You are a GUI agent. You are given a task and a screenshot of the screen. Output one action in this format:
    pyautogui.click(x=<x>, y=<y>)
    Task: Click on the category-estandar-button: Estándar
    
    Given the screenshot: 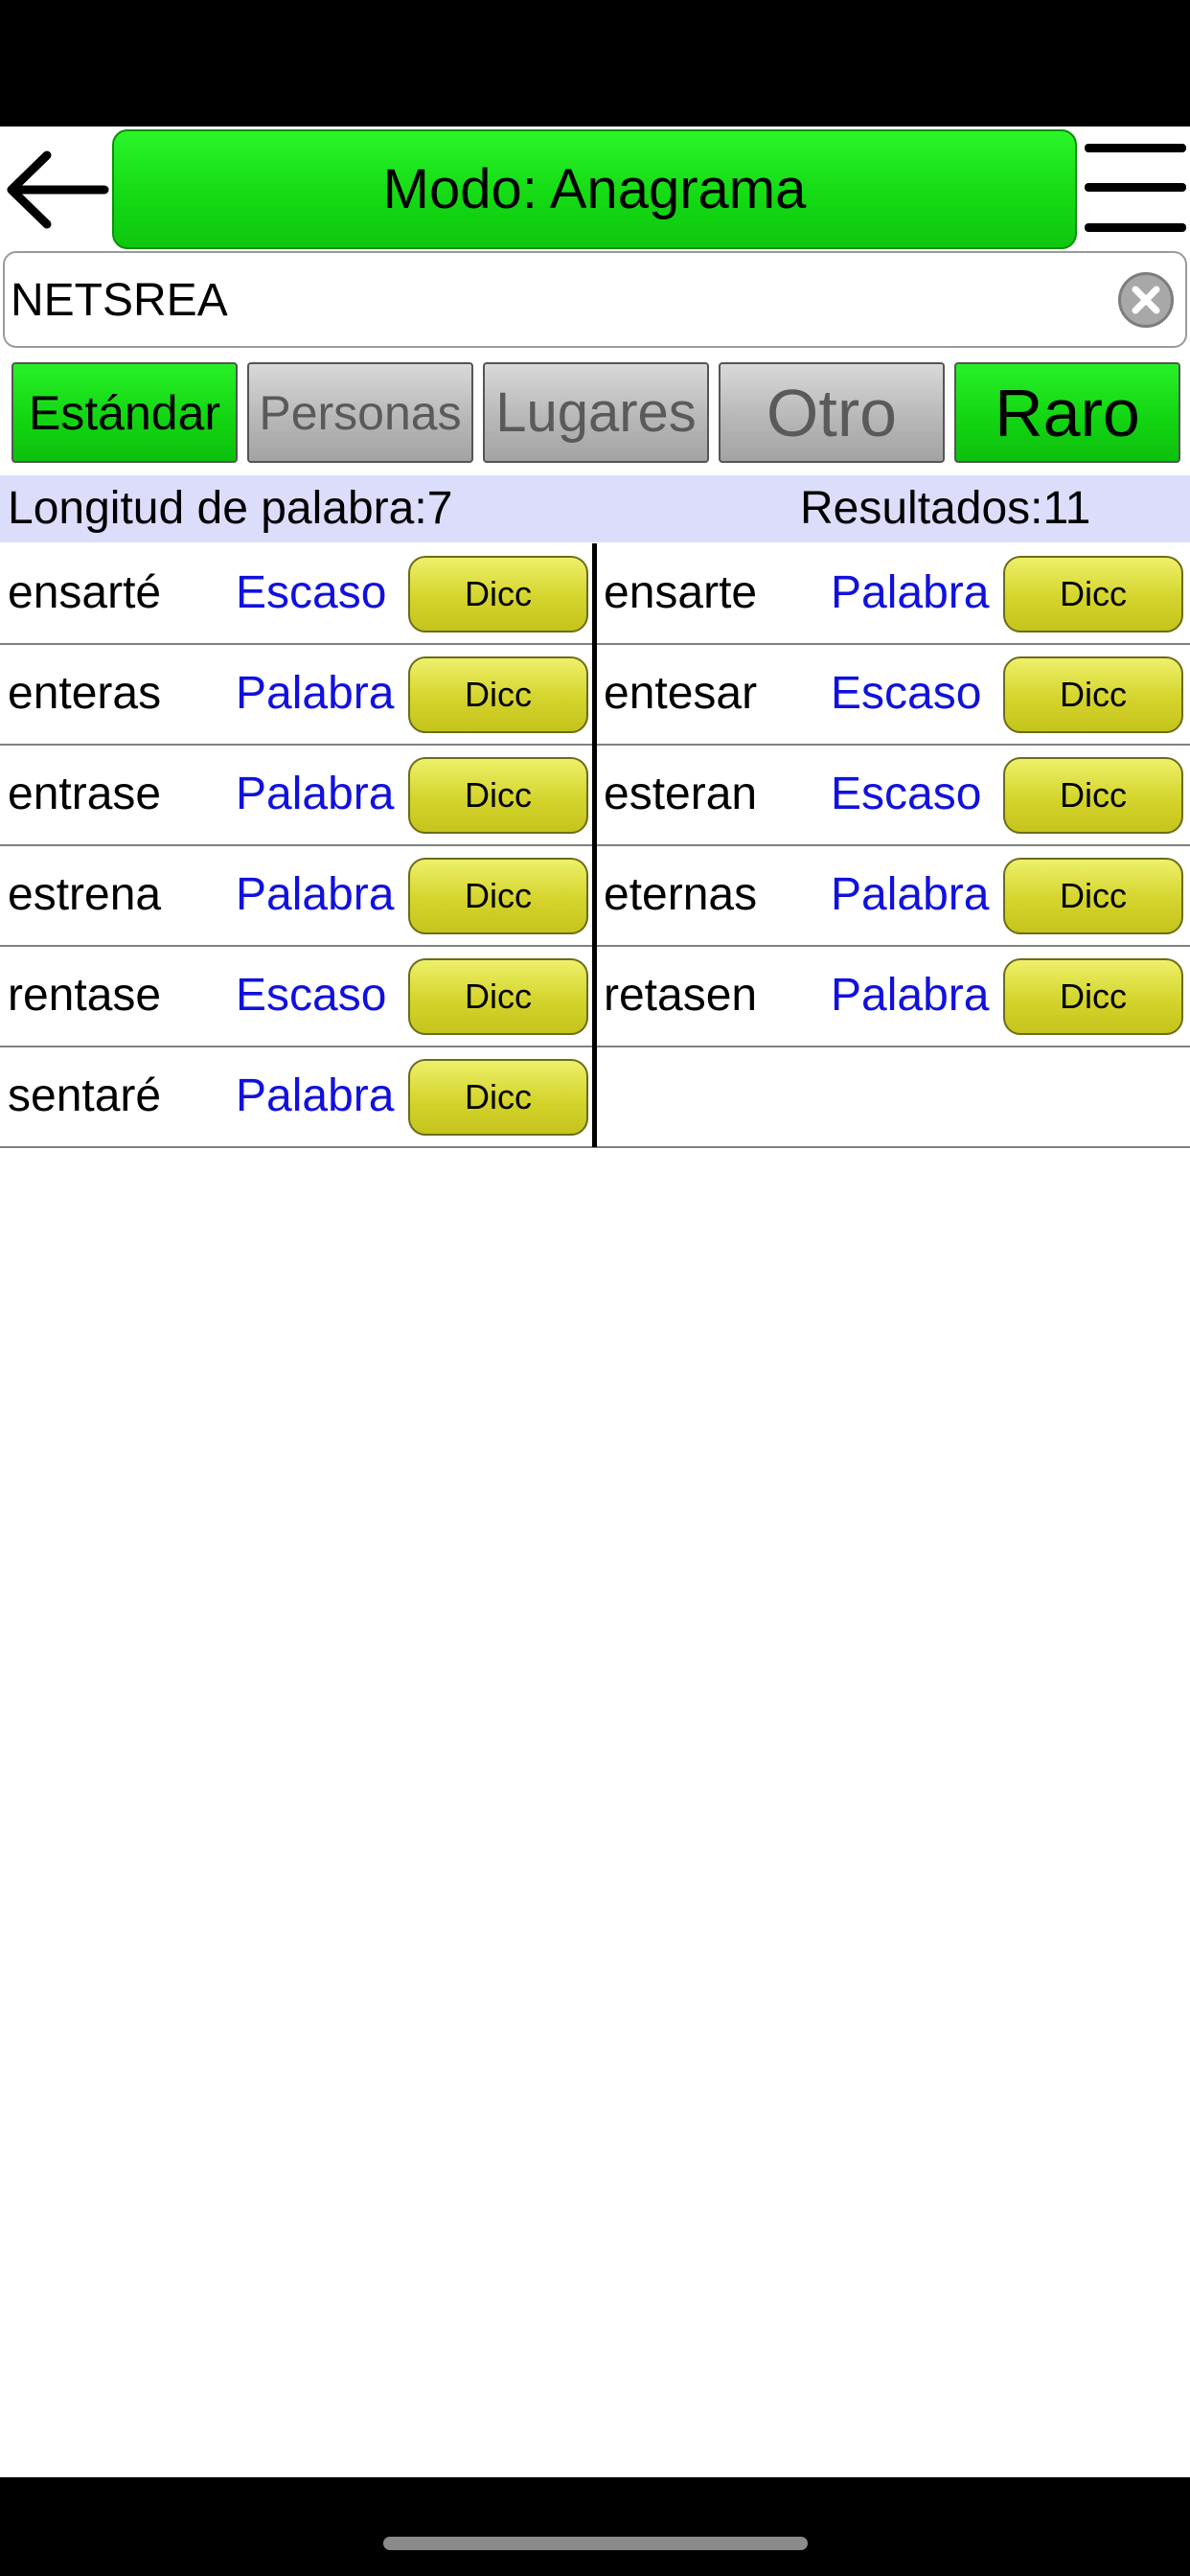 What is the action you would take?
    pyautogui.click(x=125, y=412)
    